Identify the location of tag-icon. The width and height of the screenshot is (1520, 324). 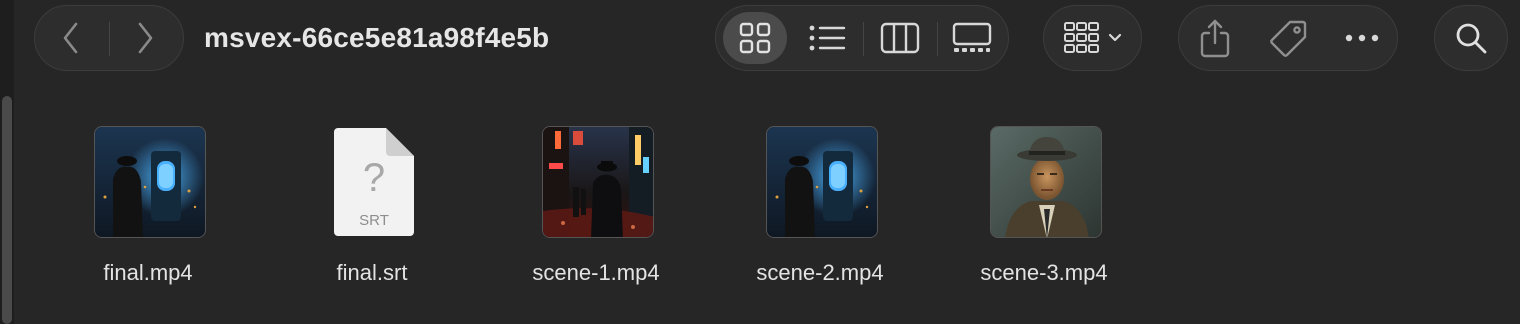
(1288, 38).